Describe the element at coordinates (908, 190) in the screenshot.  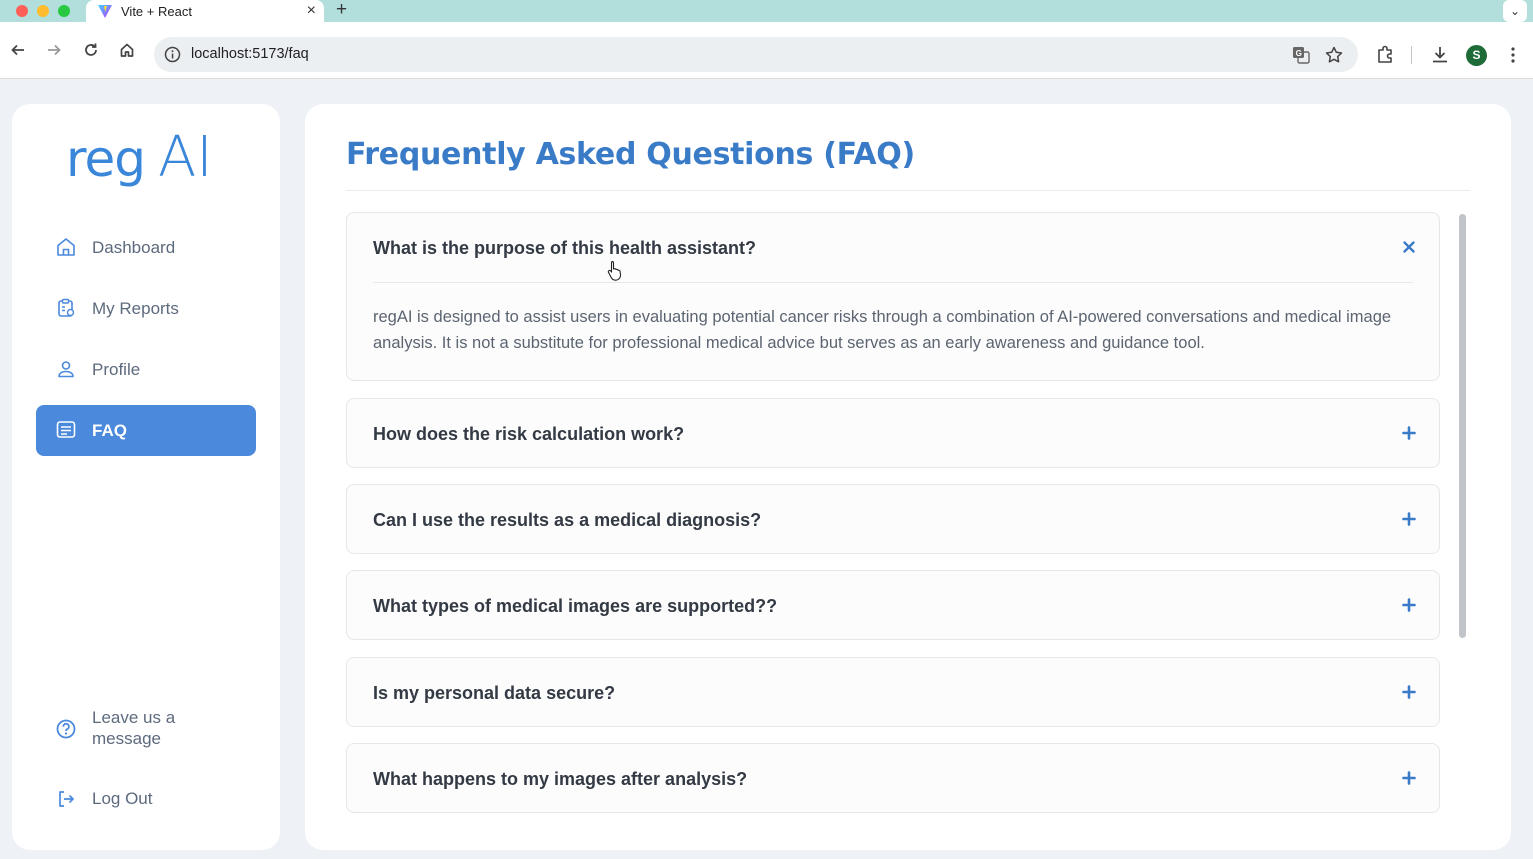
I see `title-divider` at that location.